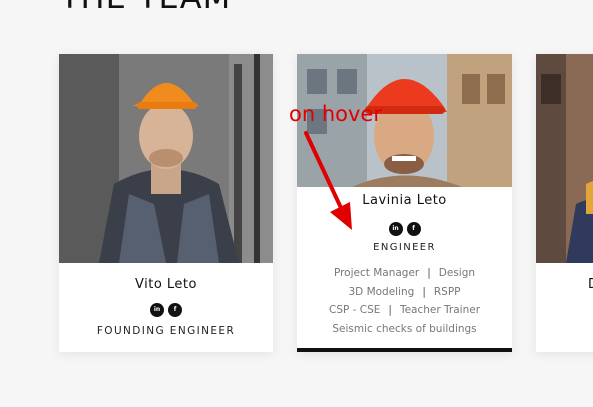 Image resolution: width=593 pixels, height=407 pixels. I want to click on skill-item: Project Manager, so click(376, 273).